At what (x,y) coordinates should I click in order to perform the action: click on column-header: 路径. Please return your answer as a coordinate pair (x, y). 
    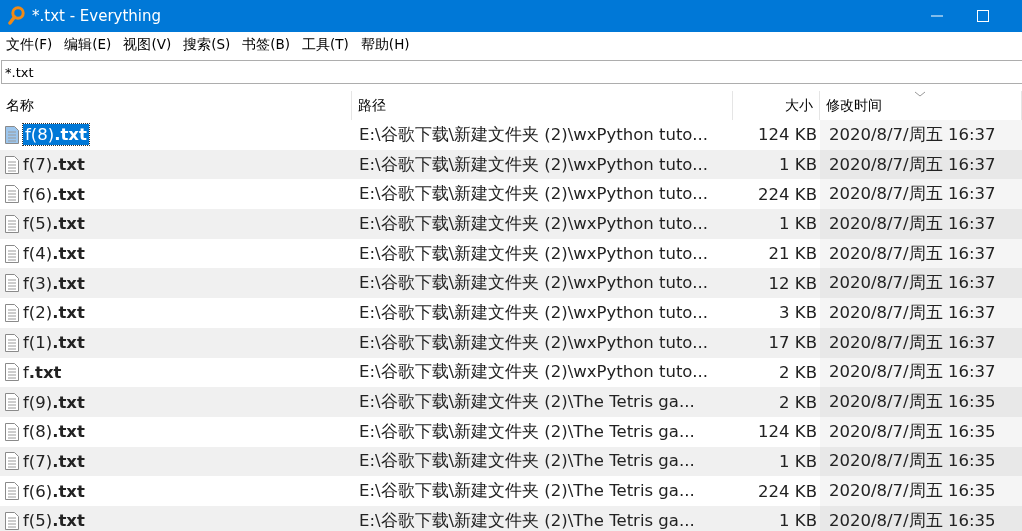
    Looking at the image, I should click on (372, 105).